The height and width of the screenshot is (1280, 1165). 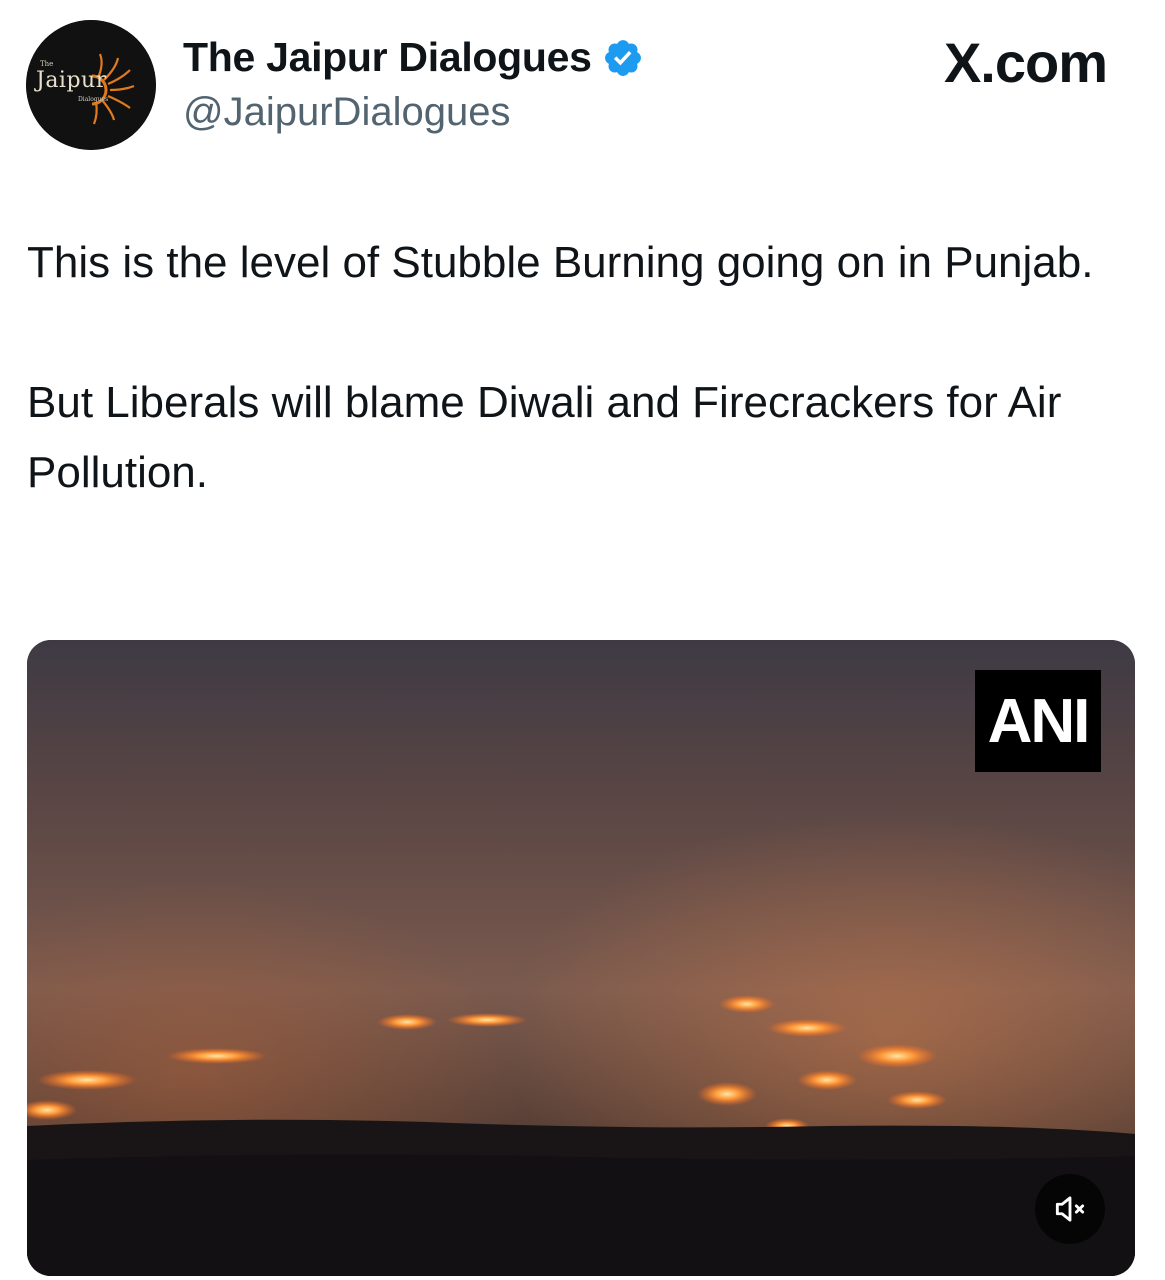 I want to click on mute-button, so click(x=1070, y=1209).